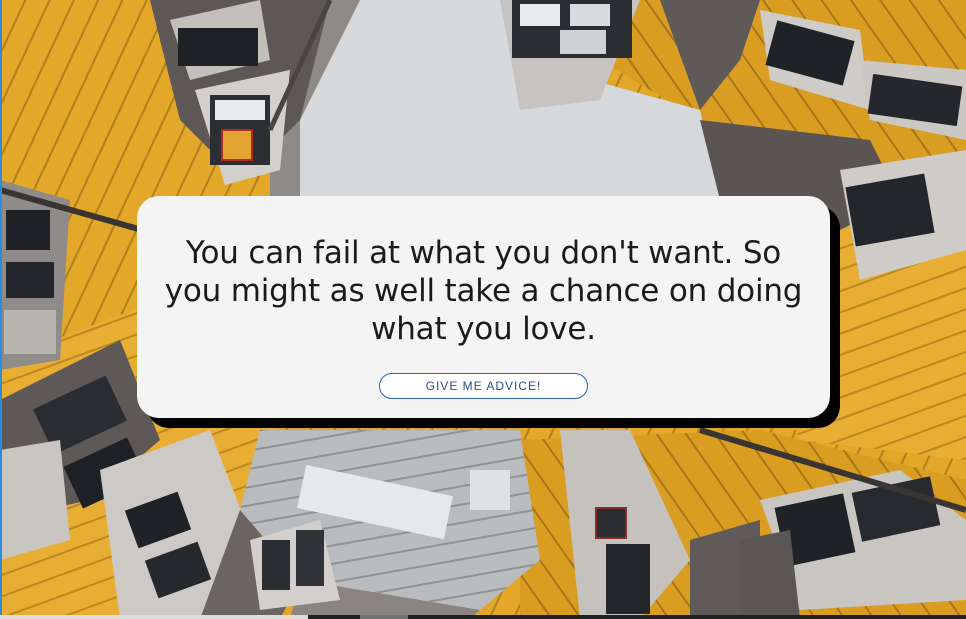 The height and width of the screenshot is (619, 966). Describe the element at coordinates (1, 309) in the screenshot. I see `window-left-edge` at that location.